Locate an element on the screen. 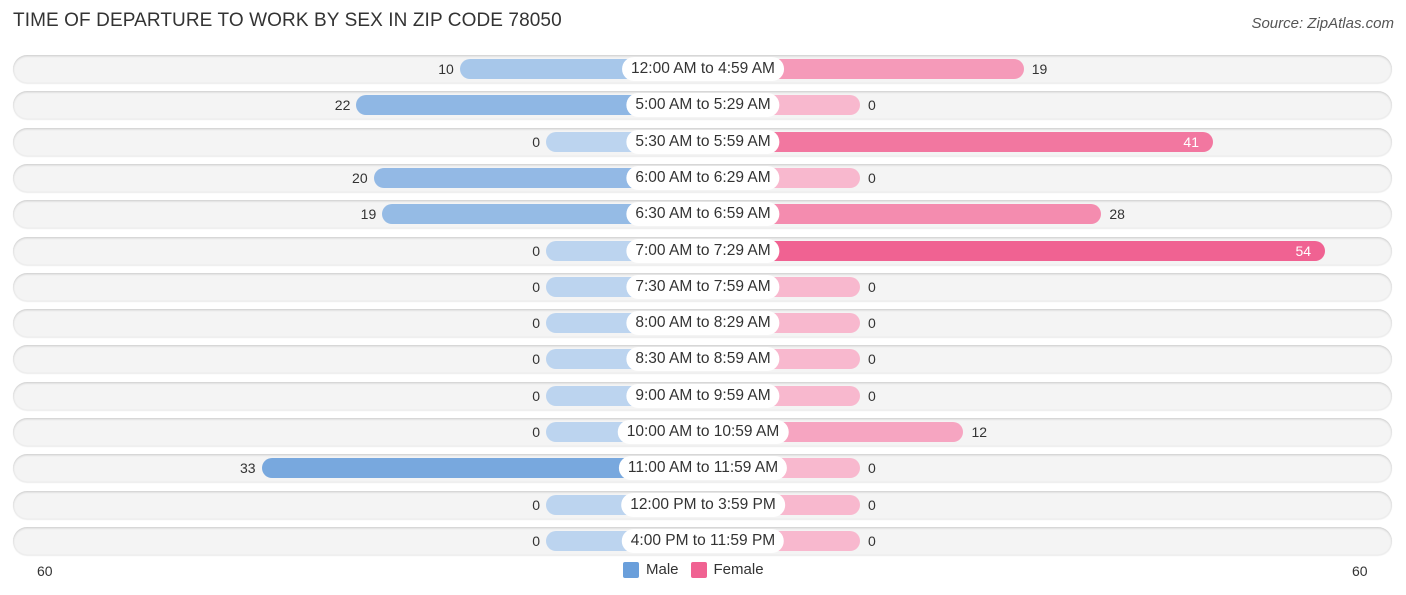  male-value-label: 19 is located at coordinates (368, 214).